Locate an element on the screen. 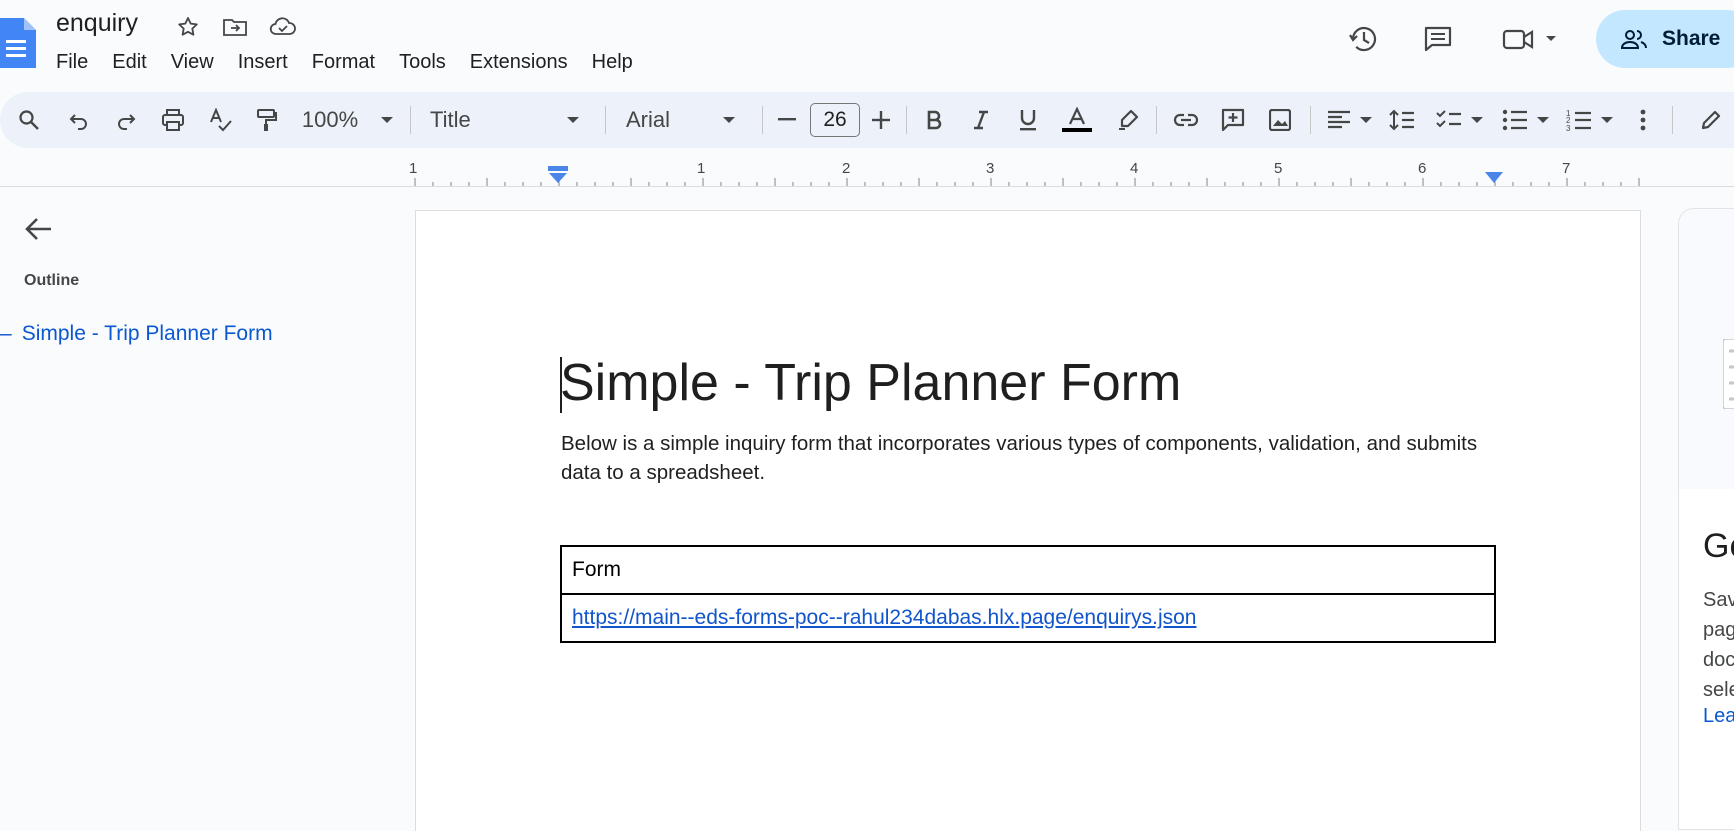  arrow-back-icon is located at coordinates (38, 229).